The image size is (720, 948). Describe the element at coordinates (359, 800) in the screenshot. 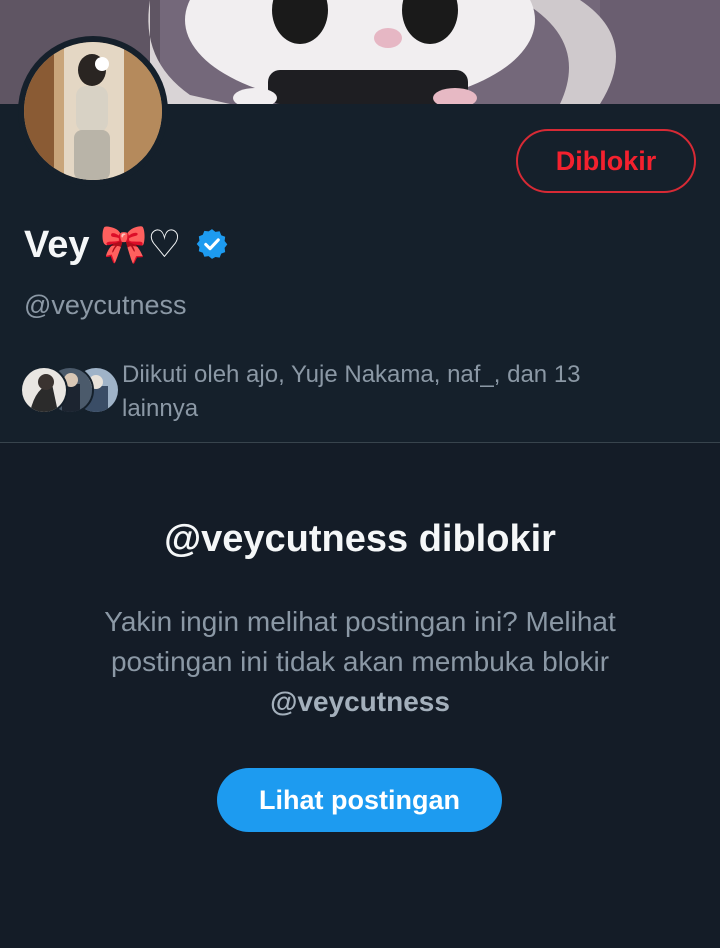

I see `view-posts-button: Lihat postingan` at that location.